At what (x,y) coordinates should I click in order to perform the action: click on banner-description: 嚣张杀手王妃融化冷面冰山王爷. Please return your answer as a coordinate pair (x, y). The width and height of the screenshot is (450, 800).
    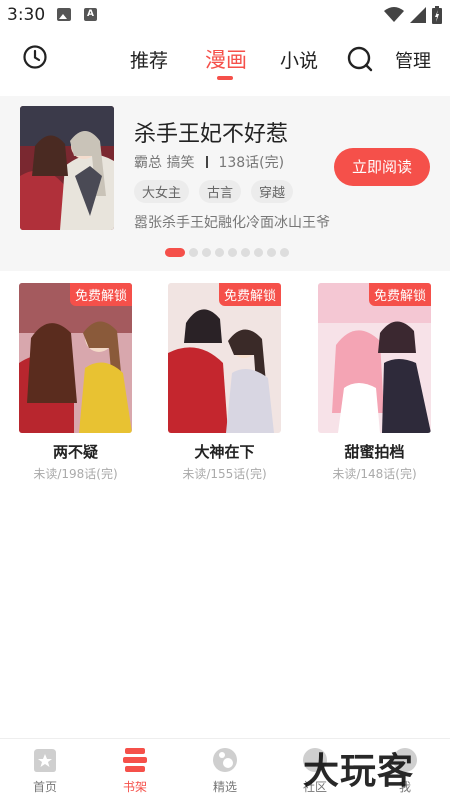
    Looking at the image, I should click on (232, 223).